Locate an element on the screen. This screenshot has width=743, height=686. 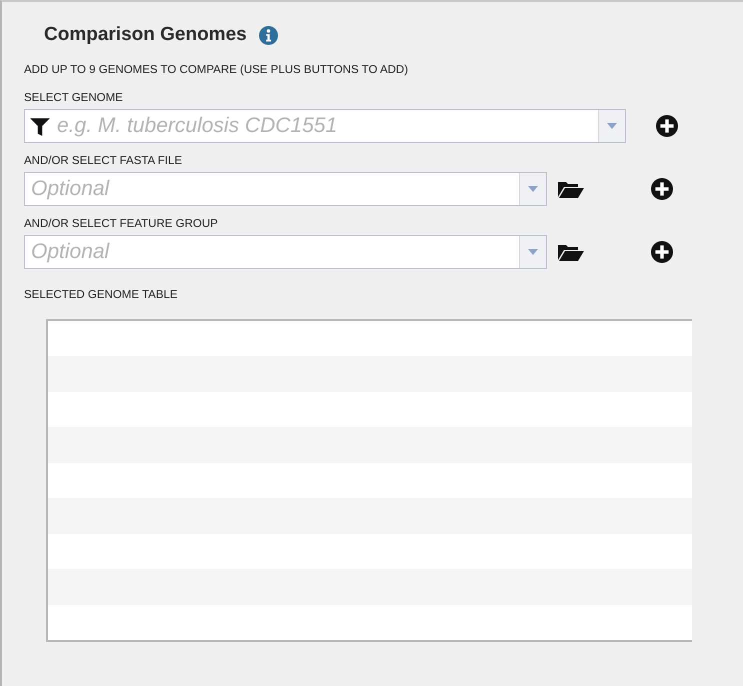
info-icon is located at coordinates (268, 35).